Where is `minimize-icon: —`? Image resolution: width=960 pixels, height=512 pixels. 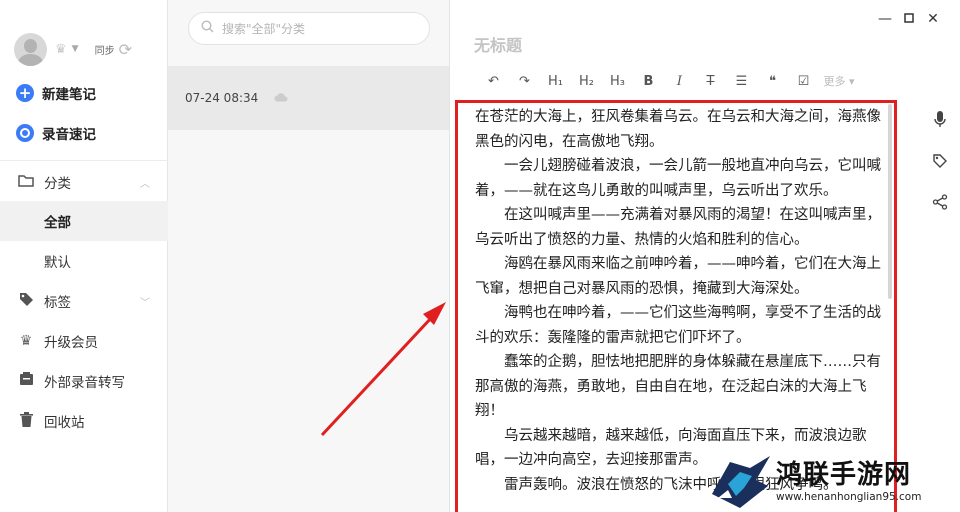
minimize-icon: — is located at coordinates (885, 19).